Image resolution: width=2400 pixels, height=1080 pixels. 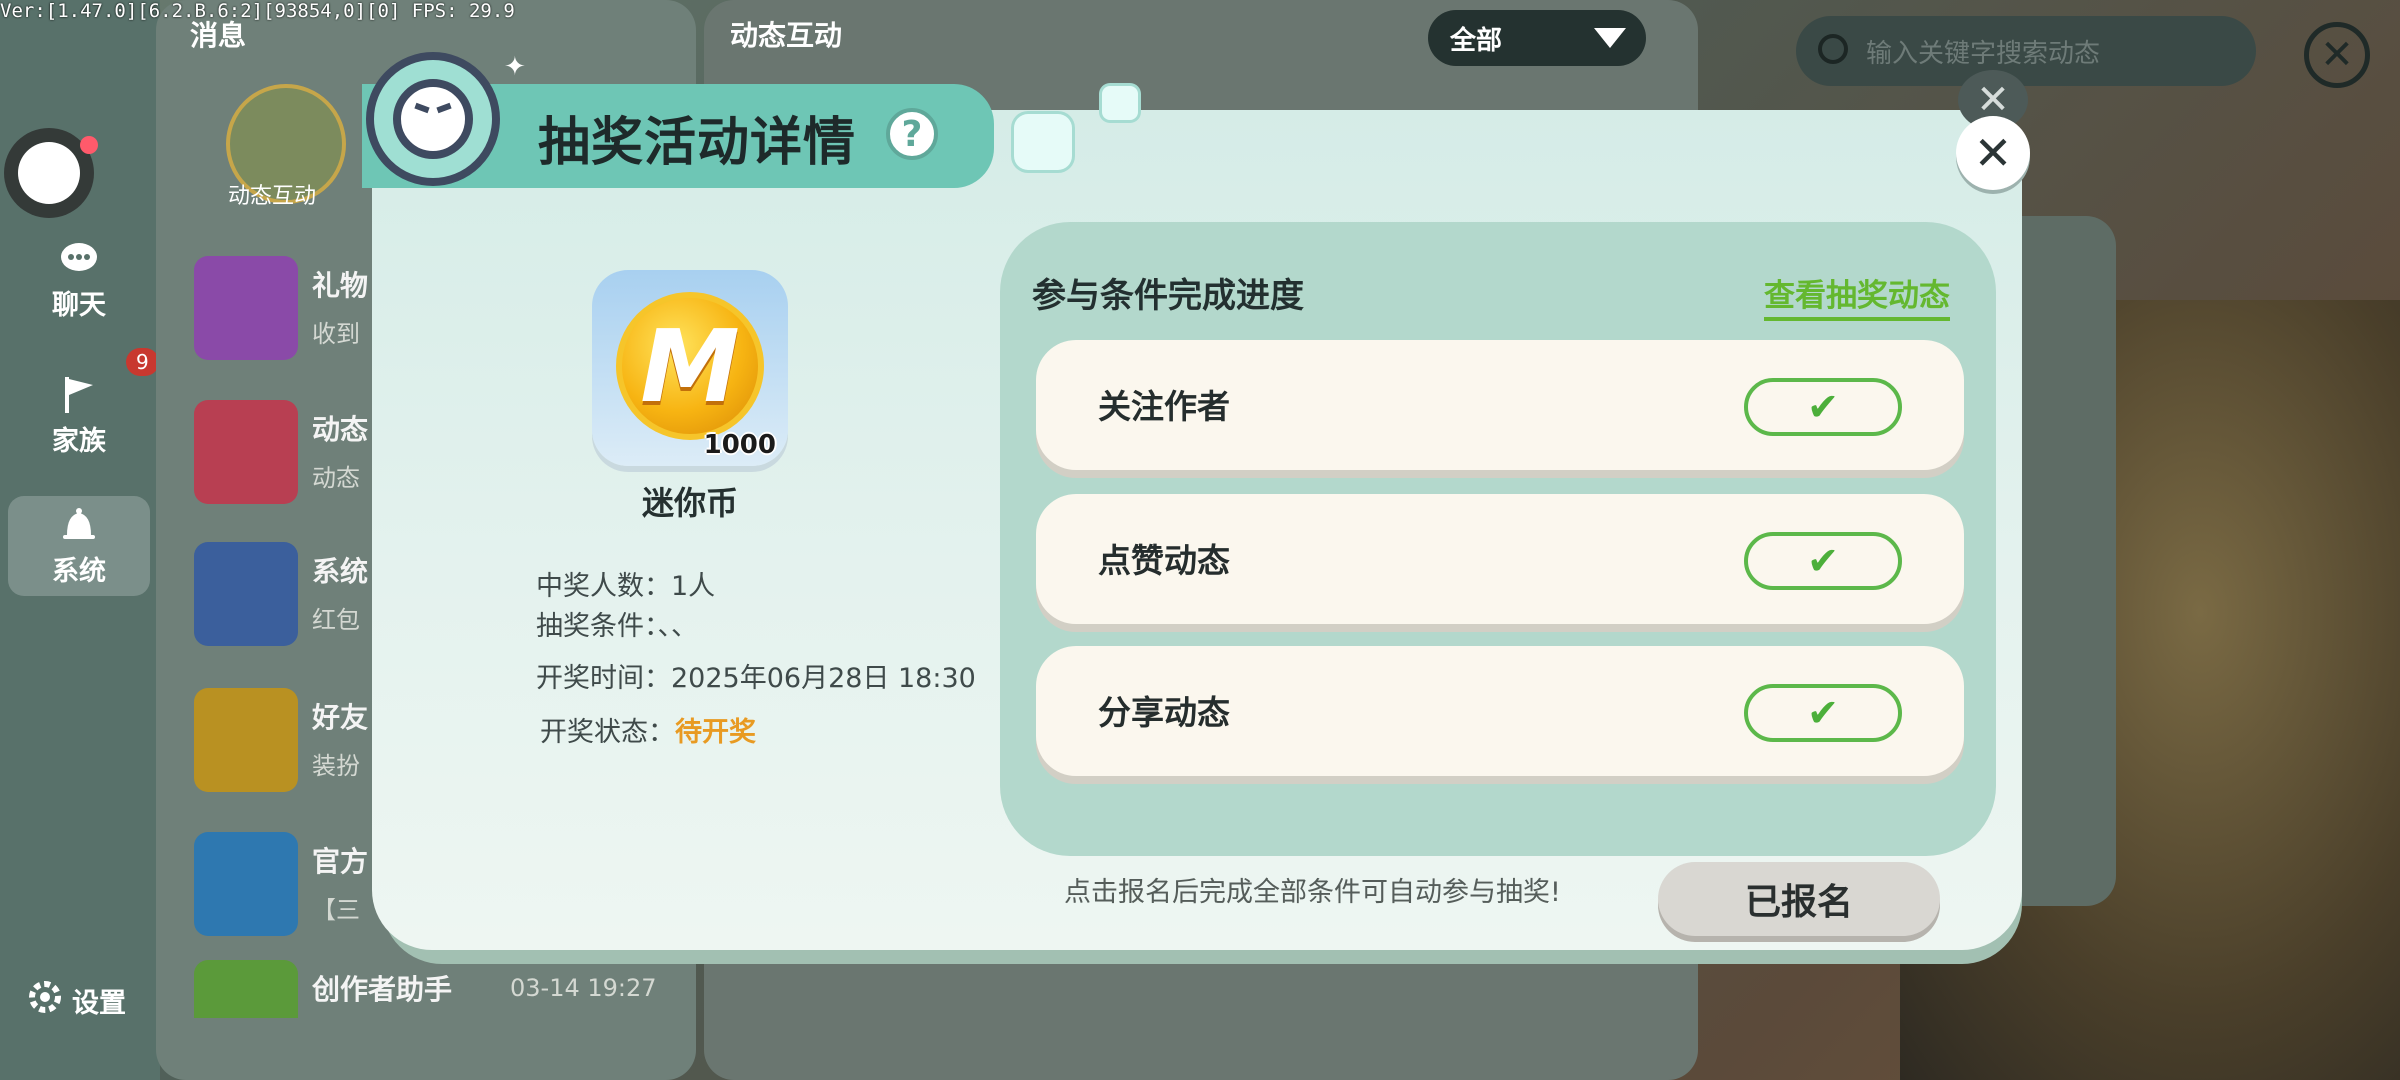 What do you see at coordinates (1500, 559) in the screenshot?
I see `condition-row: 点赞动态 ✔` at bounding box center [1500, 559].